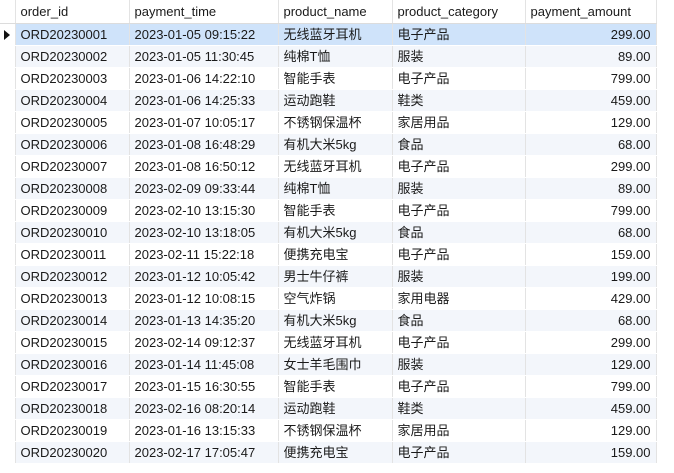 Image resolution: width=674 pixels, height=473 pixels. What do you see at coordinates (591, 298) in the screenshot?
I see `cell-payment-amount: 429.00` at bounding box center [591, 298].